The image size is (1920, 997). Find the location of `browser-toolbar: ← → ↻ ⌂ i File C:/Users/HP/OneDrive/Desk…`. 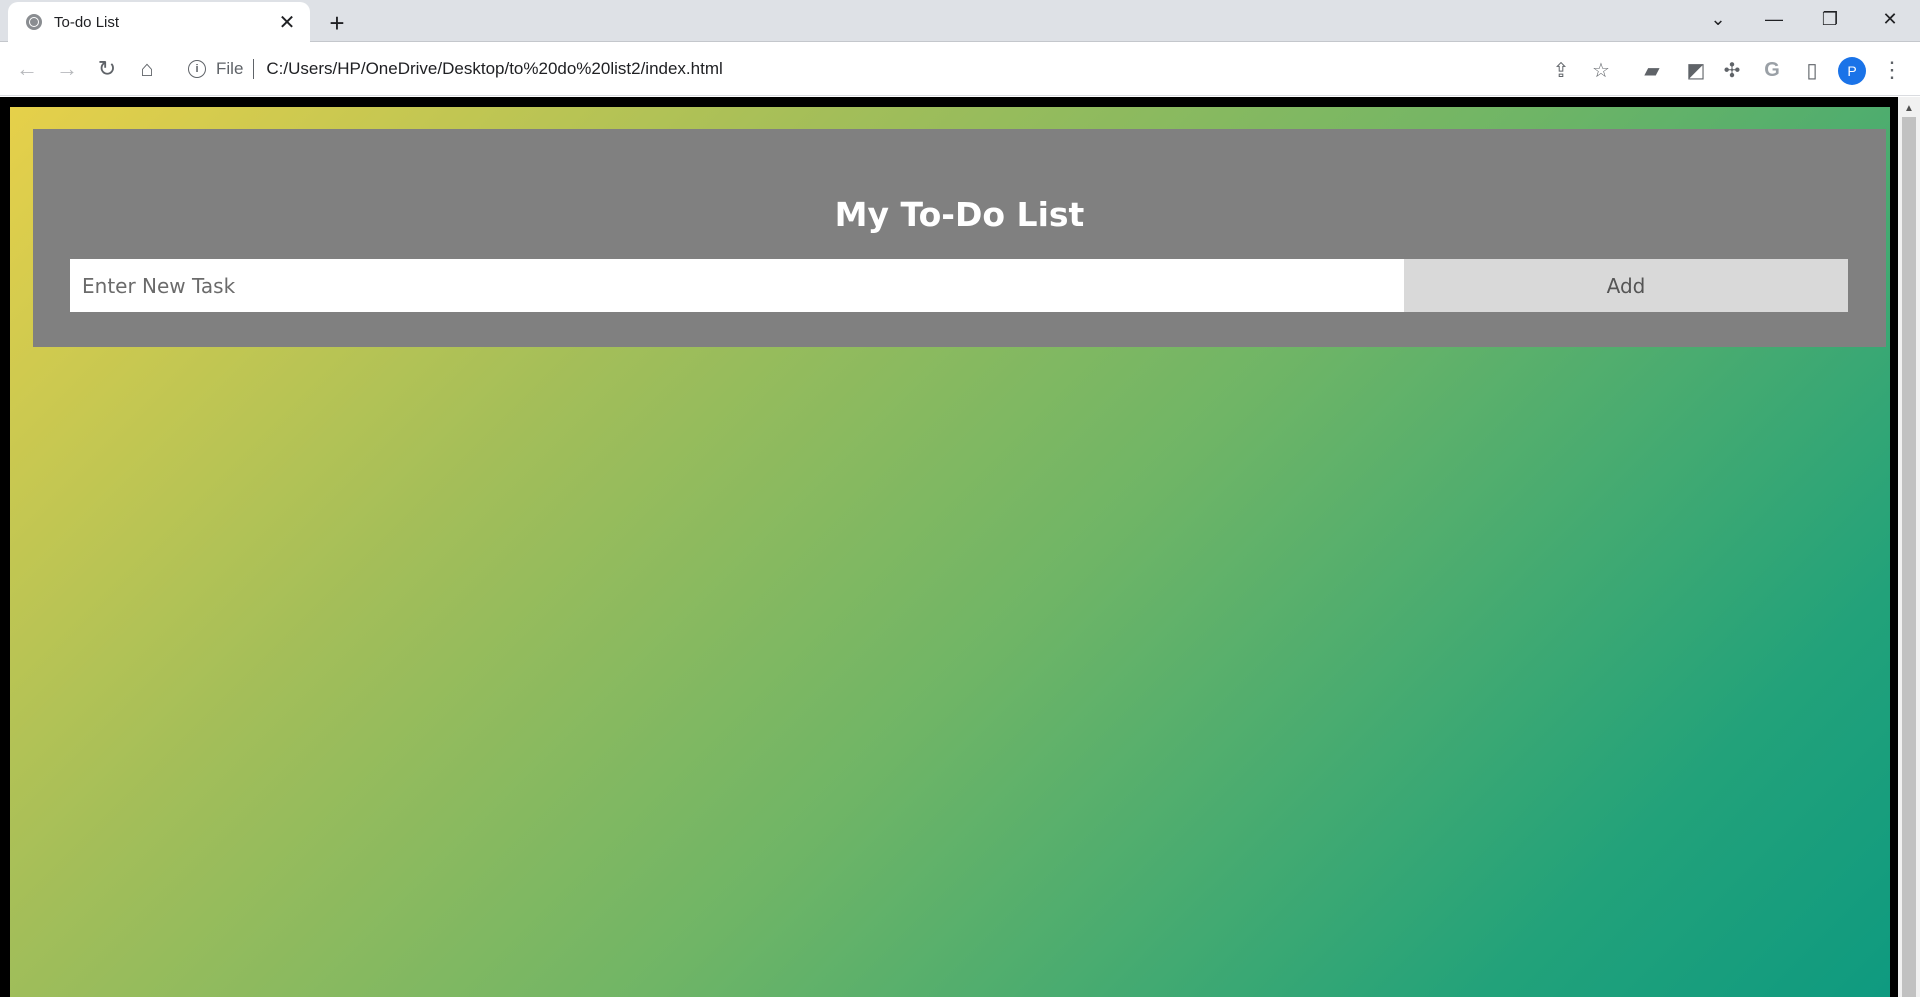

browser-toolbar: ← → ↻ ⌂ i File C:/Users/HP/OneDrive/Desk… is located at coordinates (960, 69).